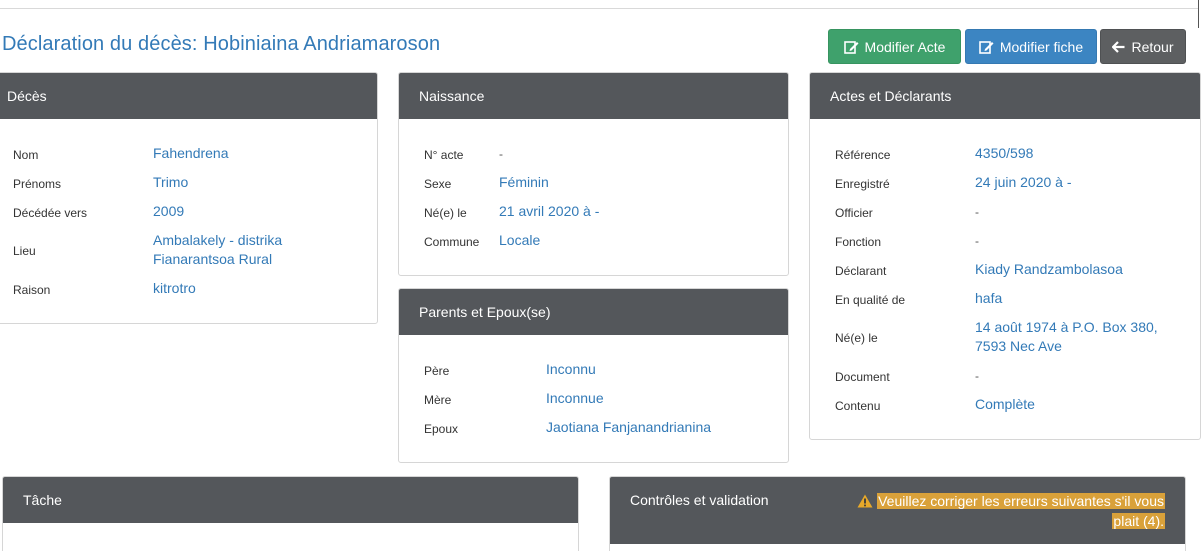 This screenshot has height=551, width=1203. Describe the element at coordinates (1152, 46) in the screenshot. I see `back-label: Retour` at that location.